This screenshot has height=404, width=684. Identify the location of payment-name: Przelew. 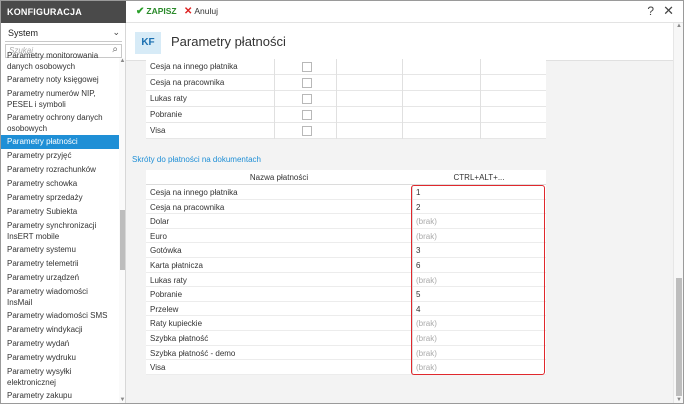
(164, 309).